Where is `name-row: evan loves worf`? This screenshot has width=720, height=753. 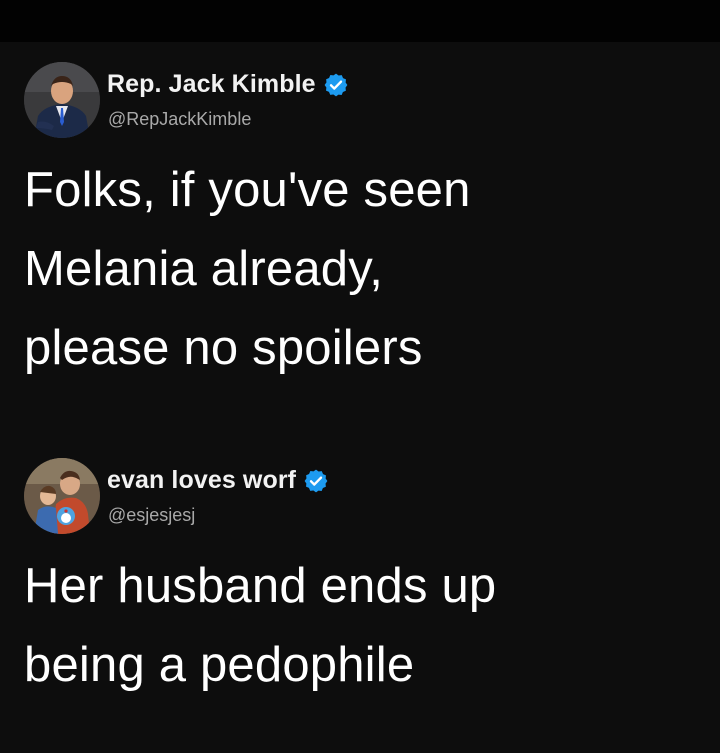 name-row: evan loves worf is located at coordinates (218, 480).